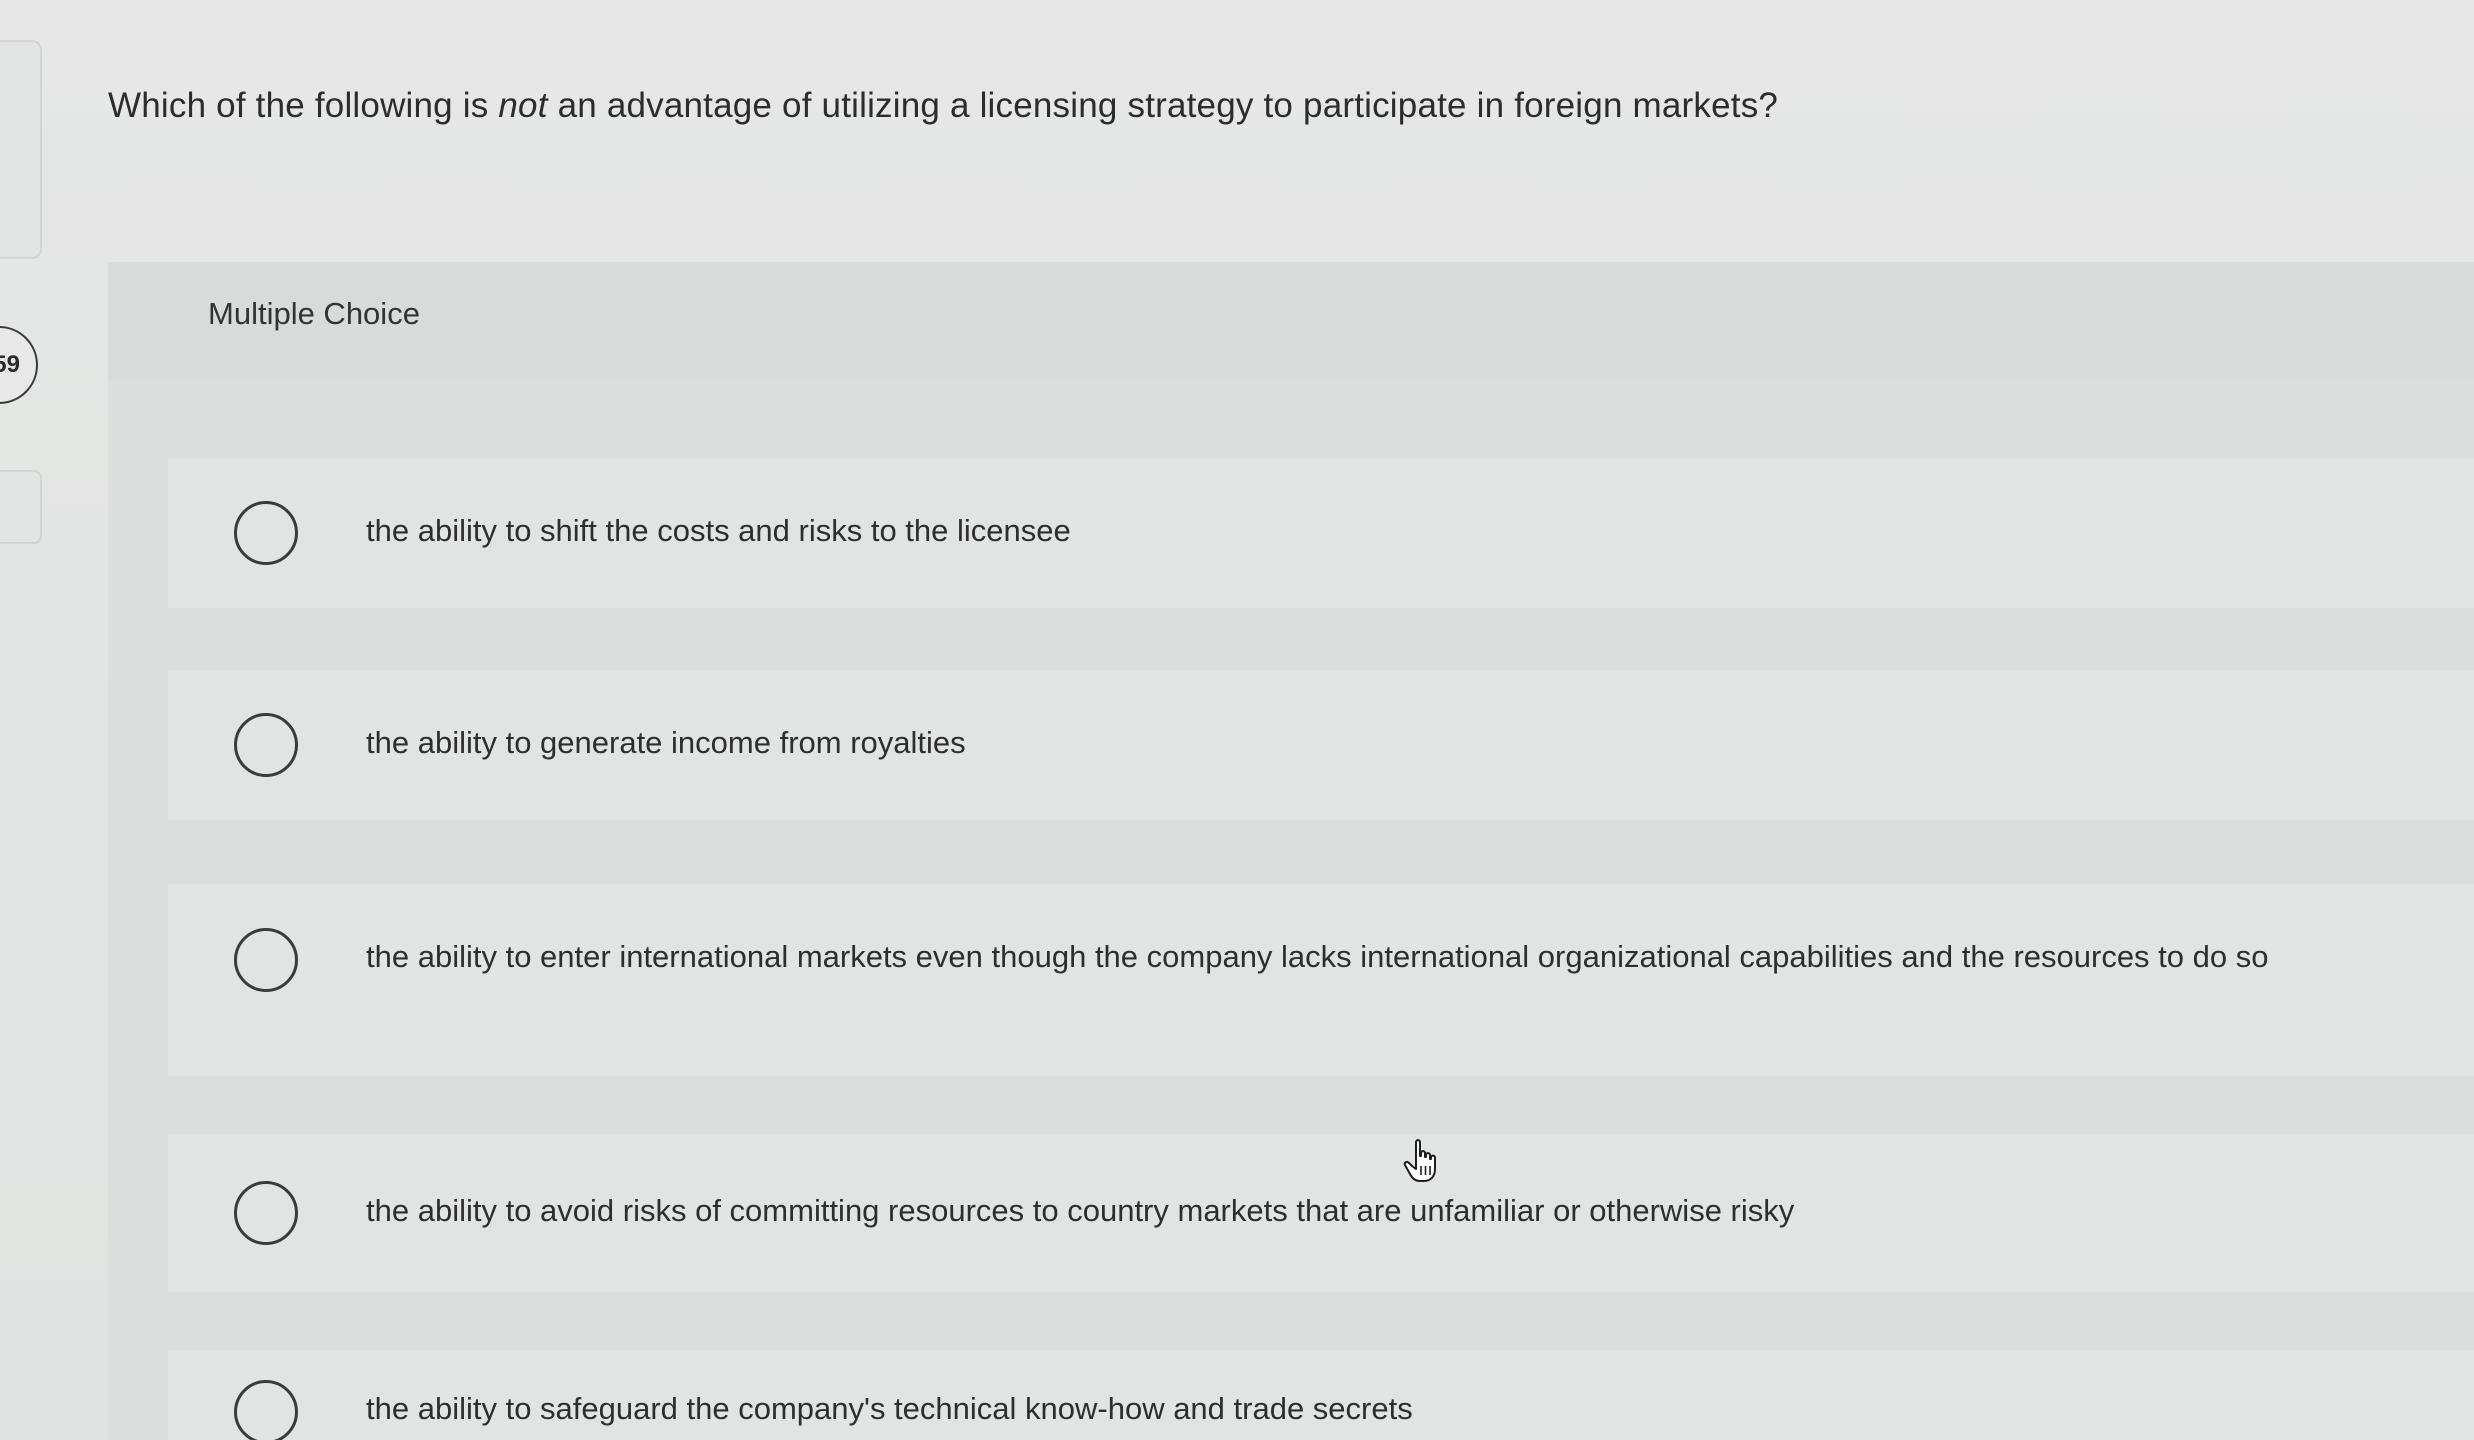 This screenshot has width=2474, height=1440. What do you see at coordinates (1291, 321) in the screenshot?
I see `multiple-choice-header: Multiple Choice` at bounding box center [1291, 321].